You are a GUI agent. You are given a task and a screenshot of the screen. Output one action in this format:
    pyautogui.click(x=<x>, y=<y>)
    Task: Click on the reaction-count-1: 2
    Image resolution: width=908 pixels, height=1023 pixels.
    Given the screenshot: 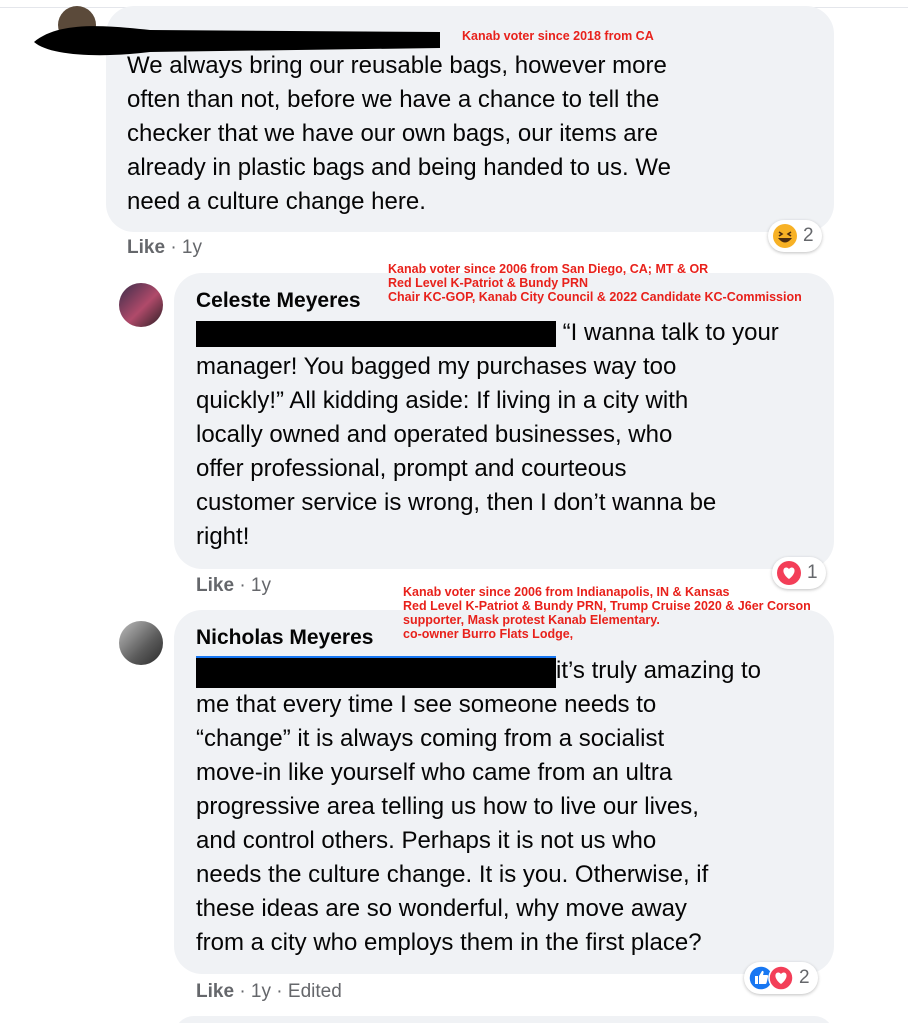 What is the action you would take?
    pyautogui.click(x=795, y=236)
    